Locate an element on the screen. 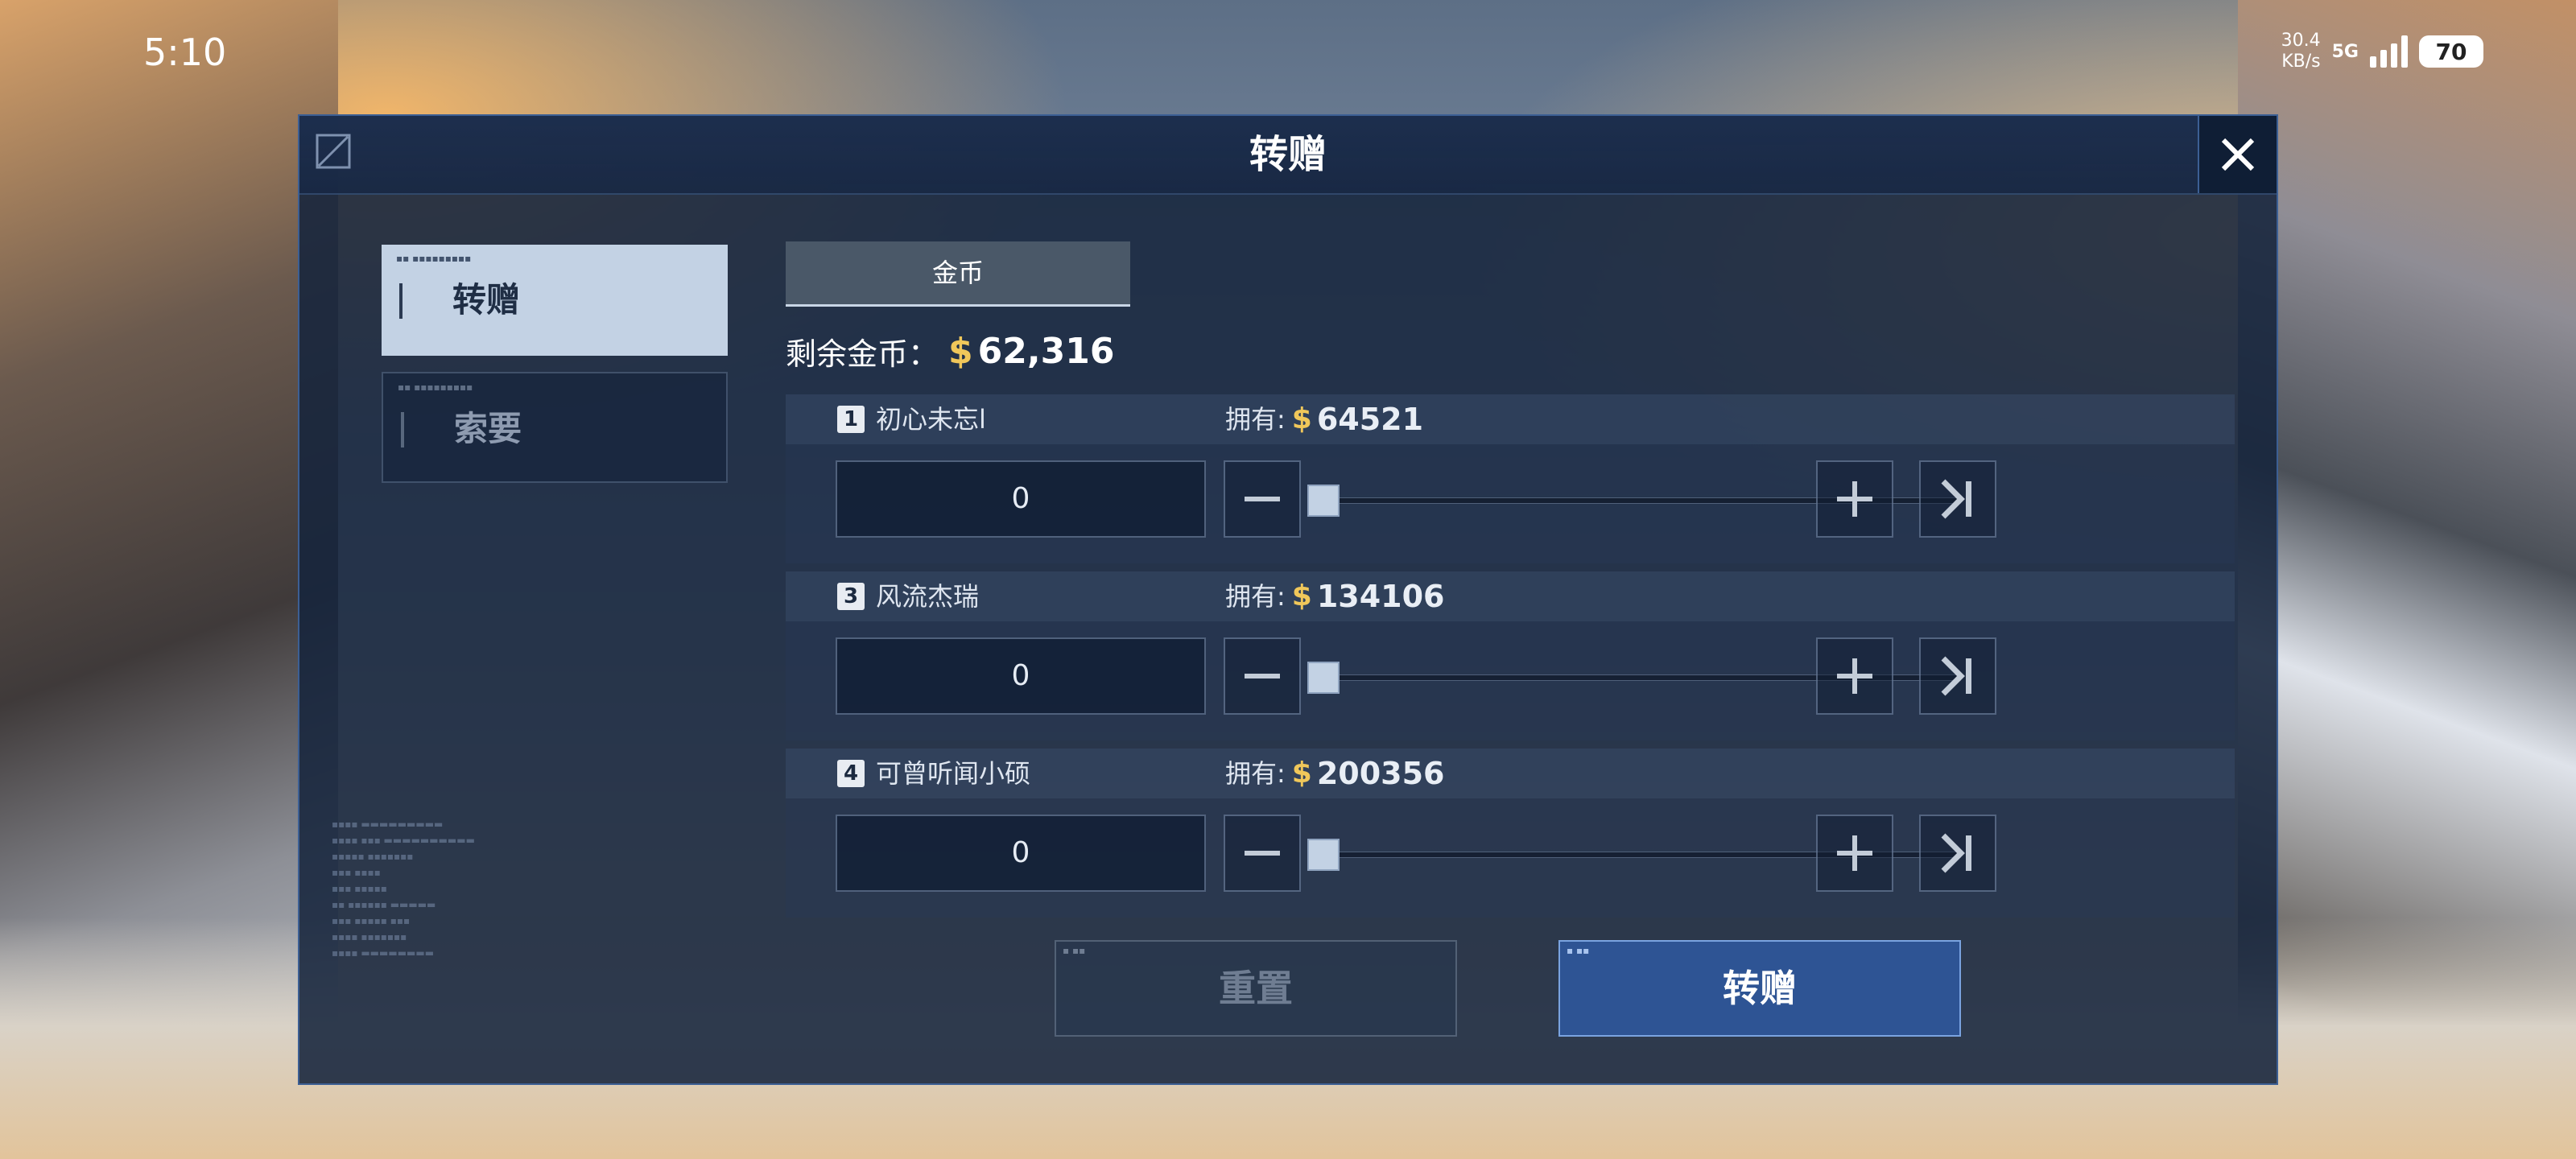  tab-currency-coins: 金币 is located at coordinates (958, 274).